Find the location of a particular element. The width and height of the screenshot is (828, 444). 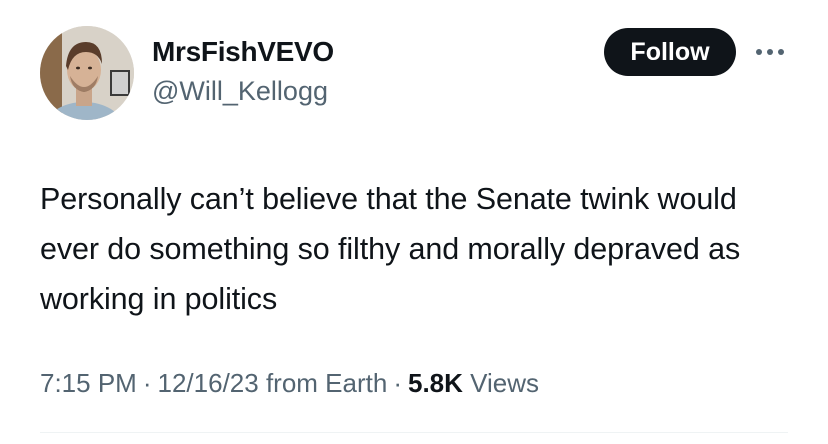

views-label: Views is located at coordinates (505, 383).